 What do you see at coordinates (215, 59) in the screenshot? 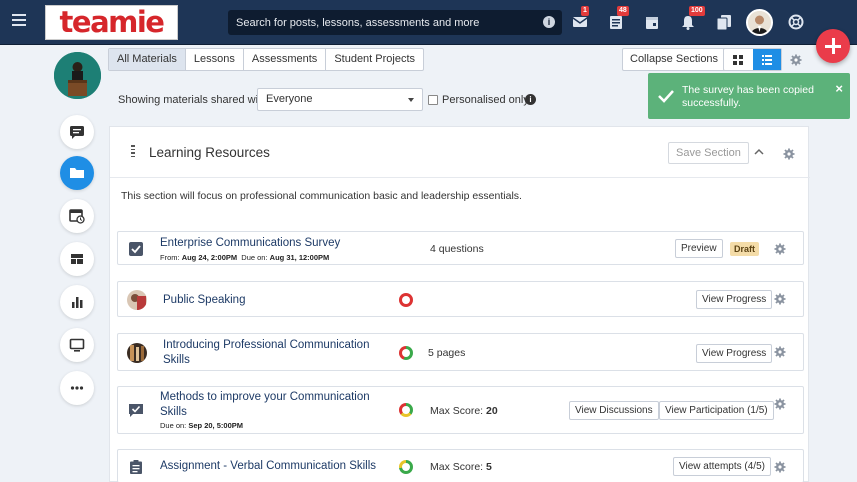
I see `tab-lessons: Lessons` at bounding box center [215, 59].